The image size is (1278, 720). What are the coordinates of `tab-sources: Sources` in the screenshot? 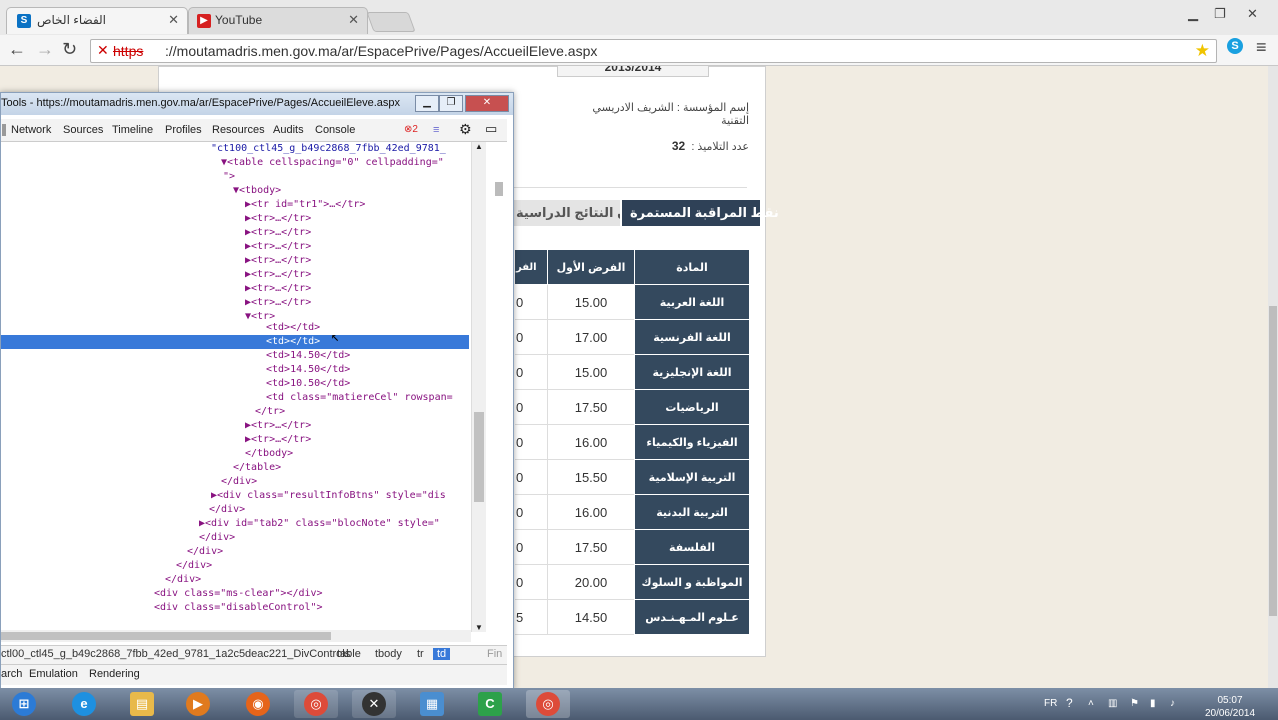 It's located at (83, 130).